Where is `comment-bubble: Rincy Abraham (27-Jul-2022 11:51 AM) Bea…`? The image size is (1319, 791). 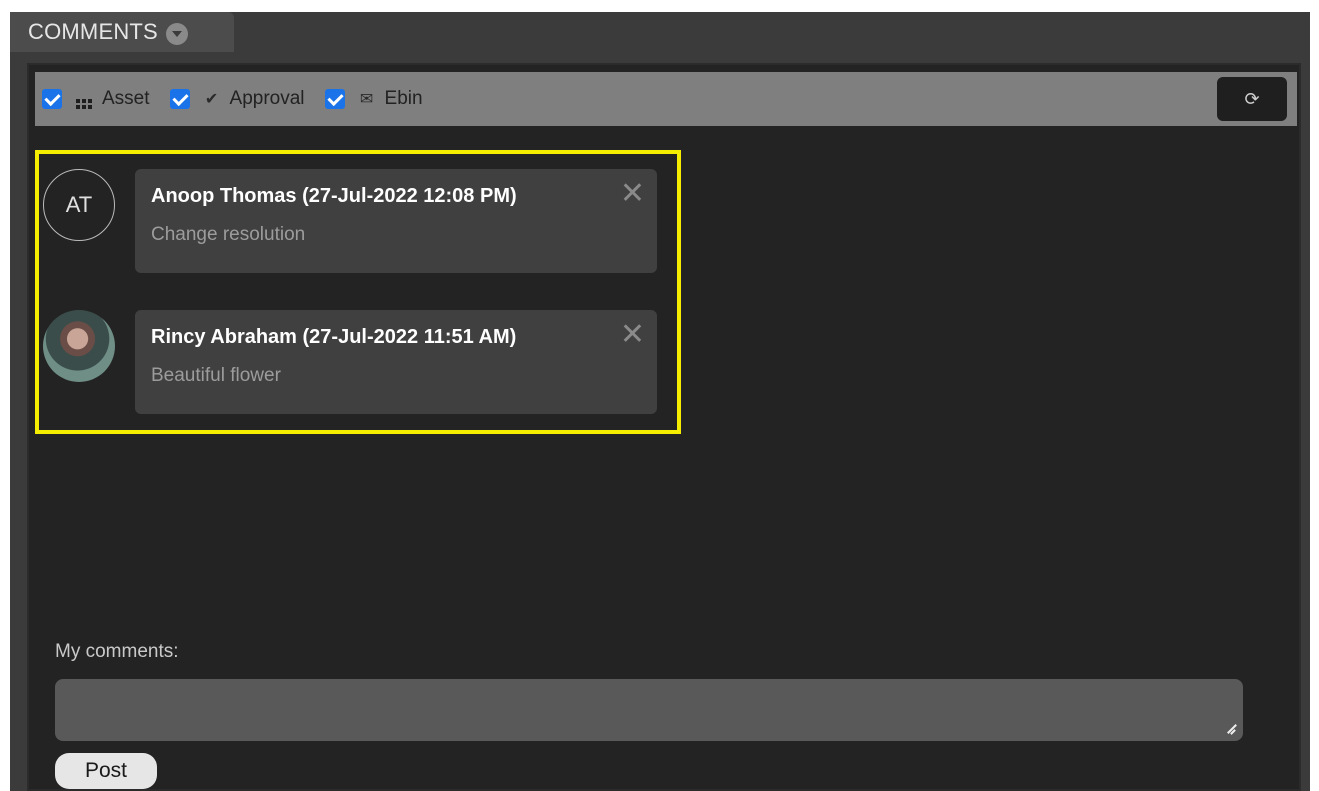 comment-bubble: Rincy Abraham (27-Jul-2022 11:51 AM) Bea… is located at coordinates (396, 362).